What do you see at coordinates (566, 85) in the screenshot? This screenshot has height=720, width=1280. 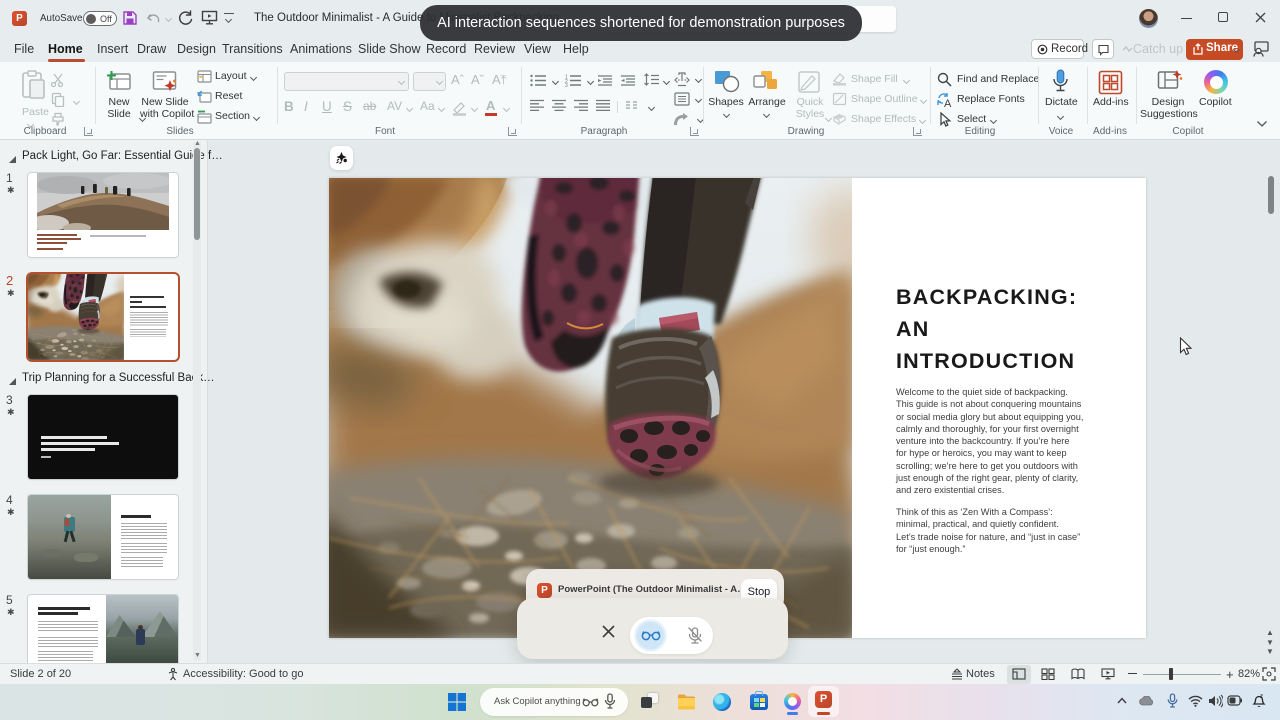 I see `svg-text: 3` at bounding box center [566, 85].